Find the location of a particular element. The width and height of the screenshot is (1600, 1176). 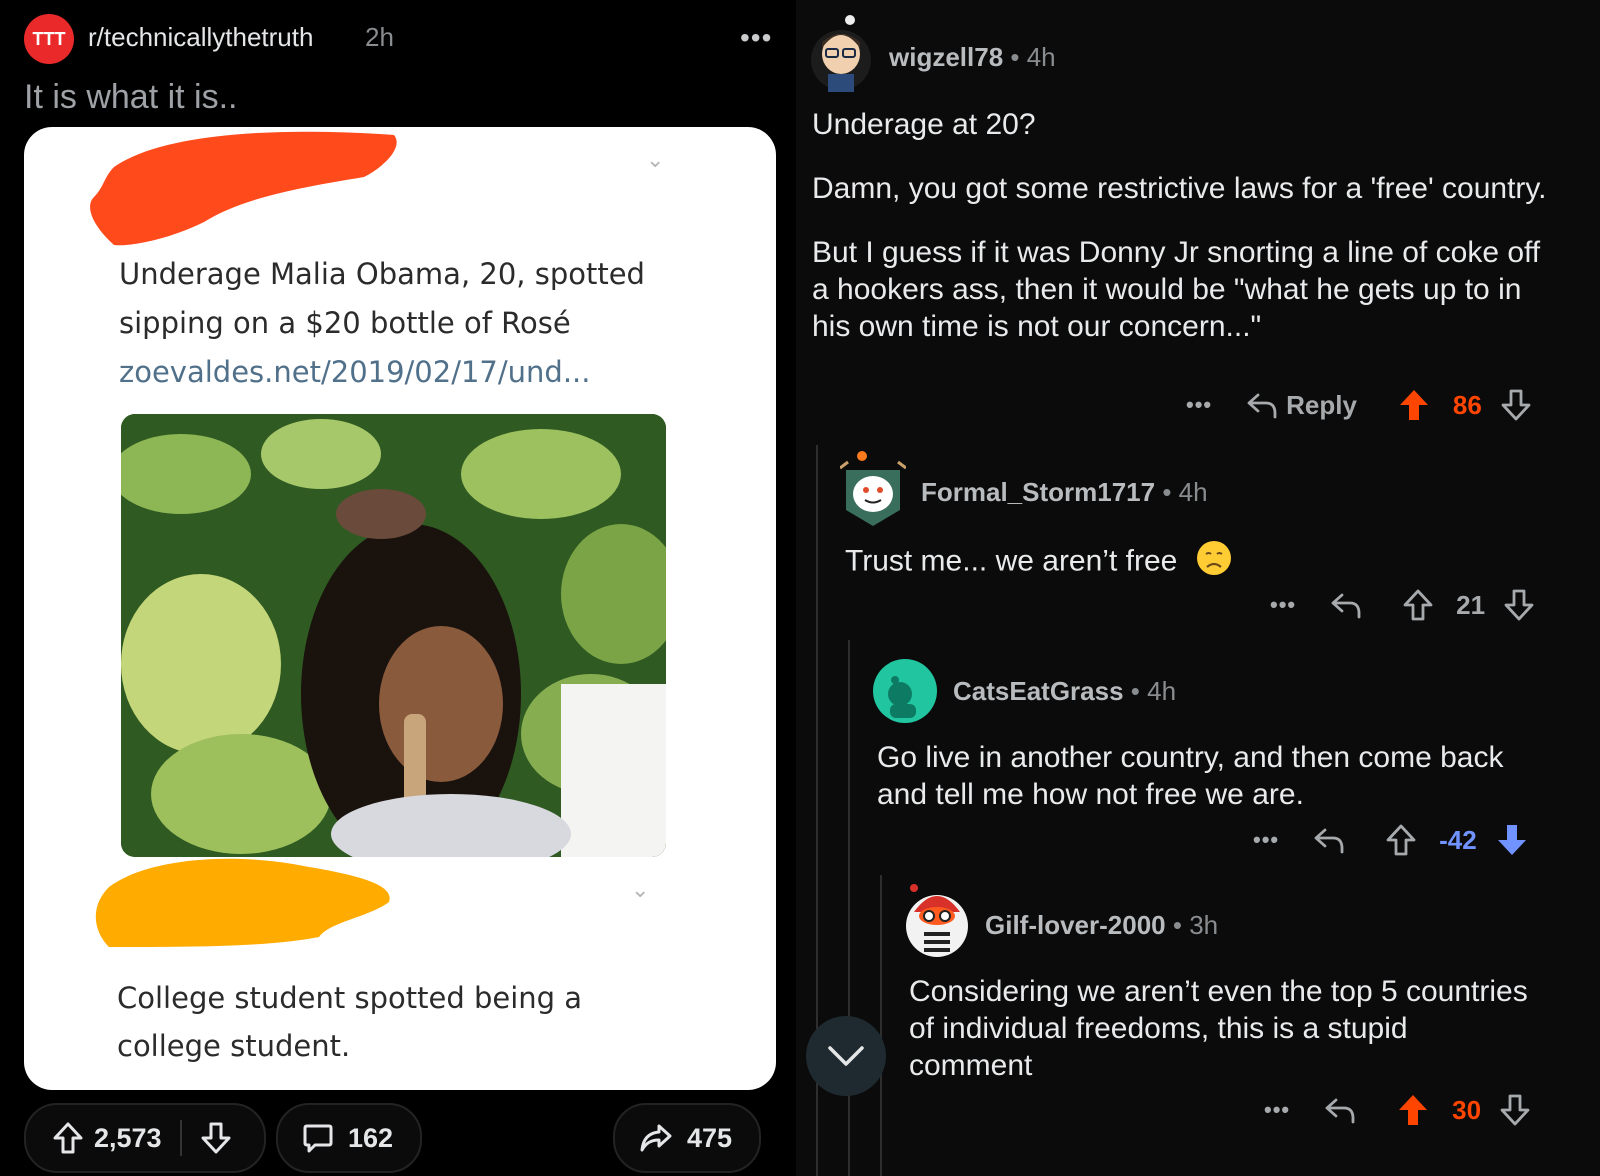

comments-button: 162 is located at coordinates (349, 1138).